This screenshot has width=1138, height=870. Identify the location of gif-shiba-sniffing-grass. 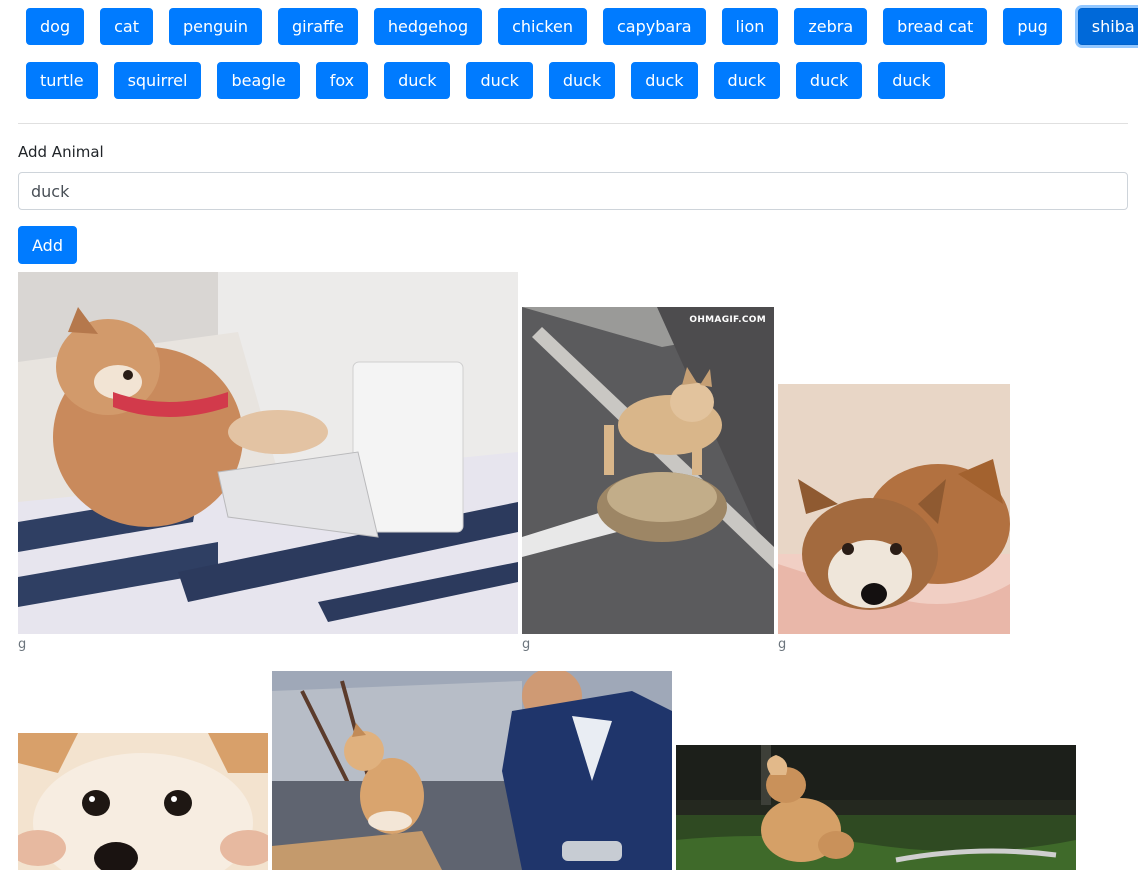
(876, 807).